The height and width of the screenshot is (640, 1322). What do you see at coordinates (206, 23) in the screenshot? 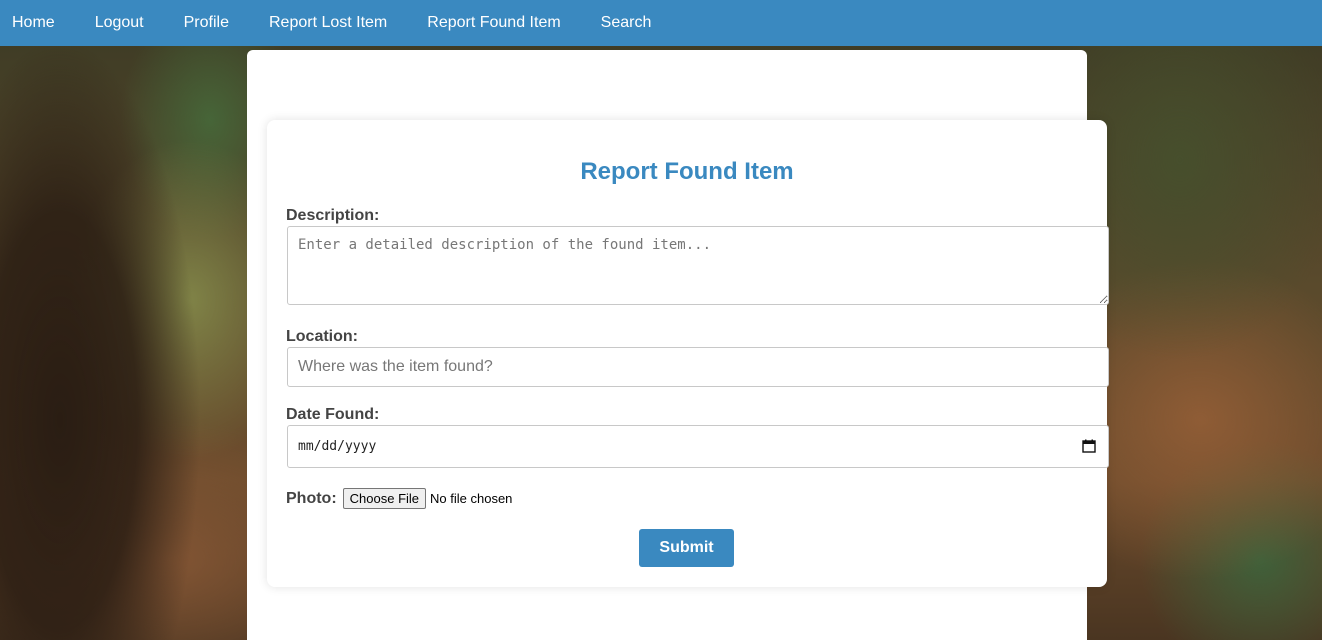
I see `nav-profile-link: Profile` at bounding box center [206, 23].